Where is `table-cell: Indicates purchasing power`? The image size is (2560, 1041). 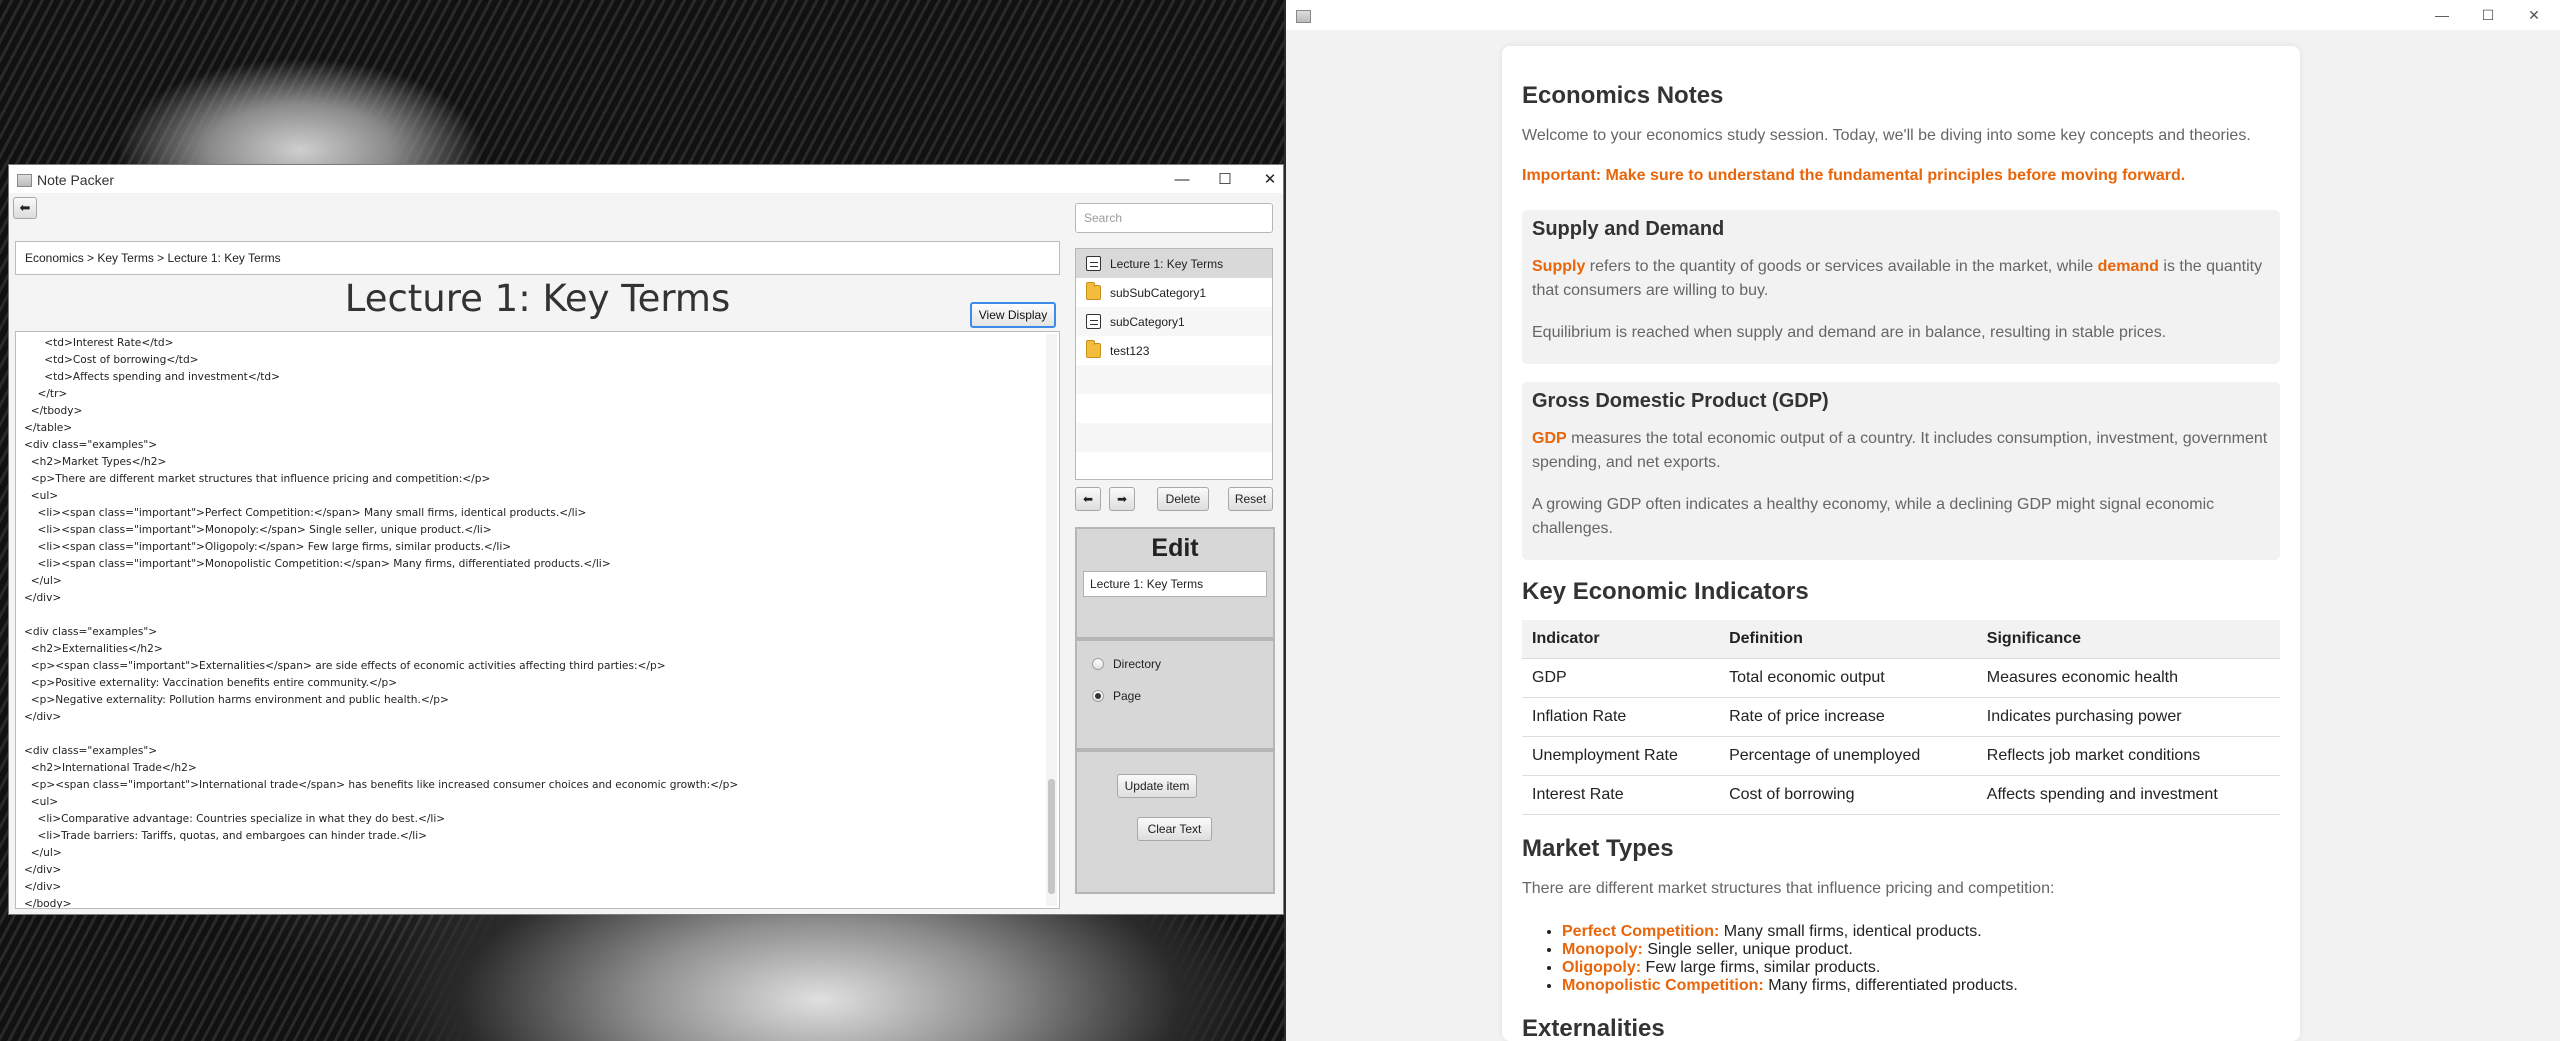
table-cell: Indicates purchasing power is located at coordinates (2128, 717).